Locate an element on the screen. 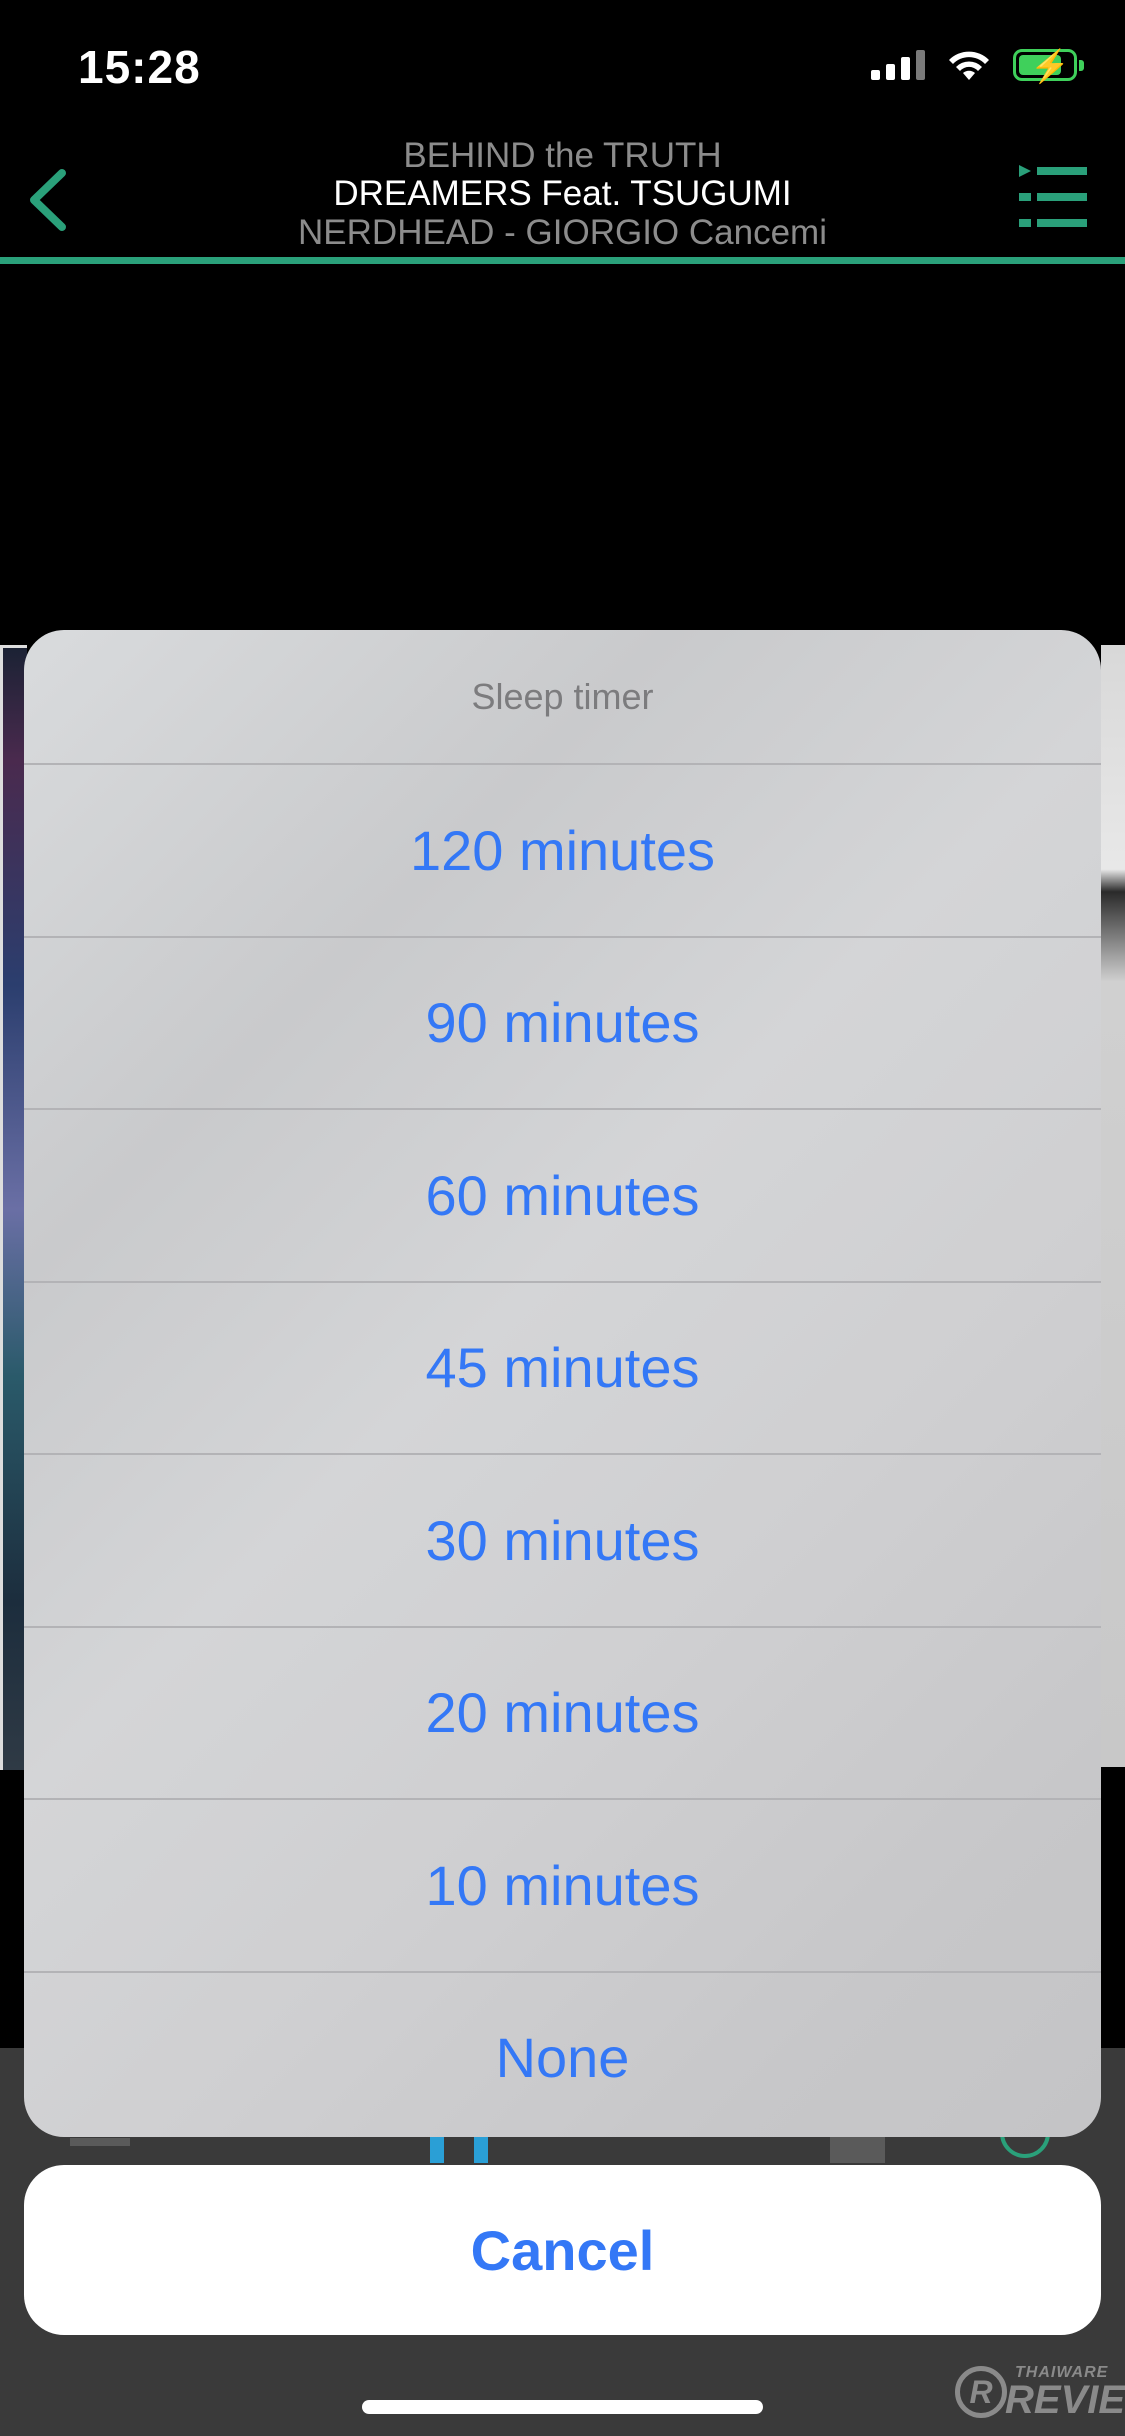 Image resolution: width=1125 pixels, height=2436 pixels. watermark-big-text: REVIEW is located at coordinates (1065, 2400).